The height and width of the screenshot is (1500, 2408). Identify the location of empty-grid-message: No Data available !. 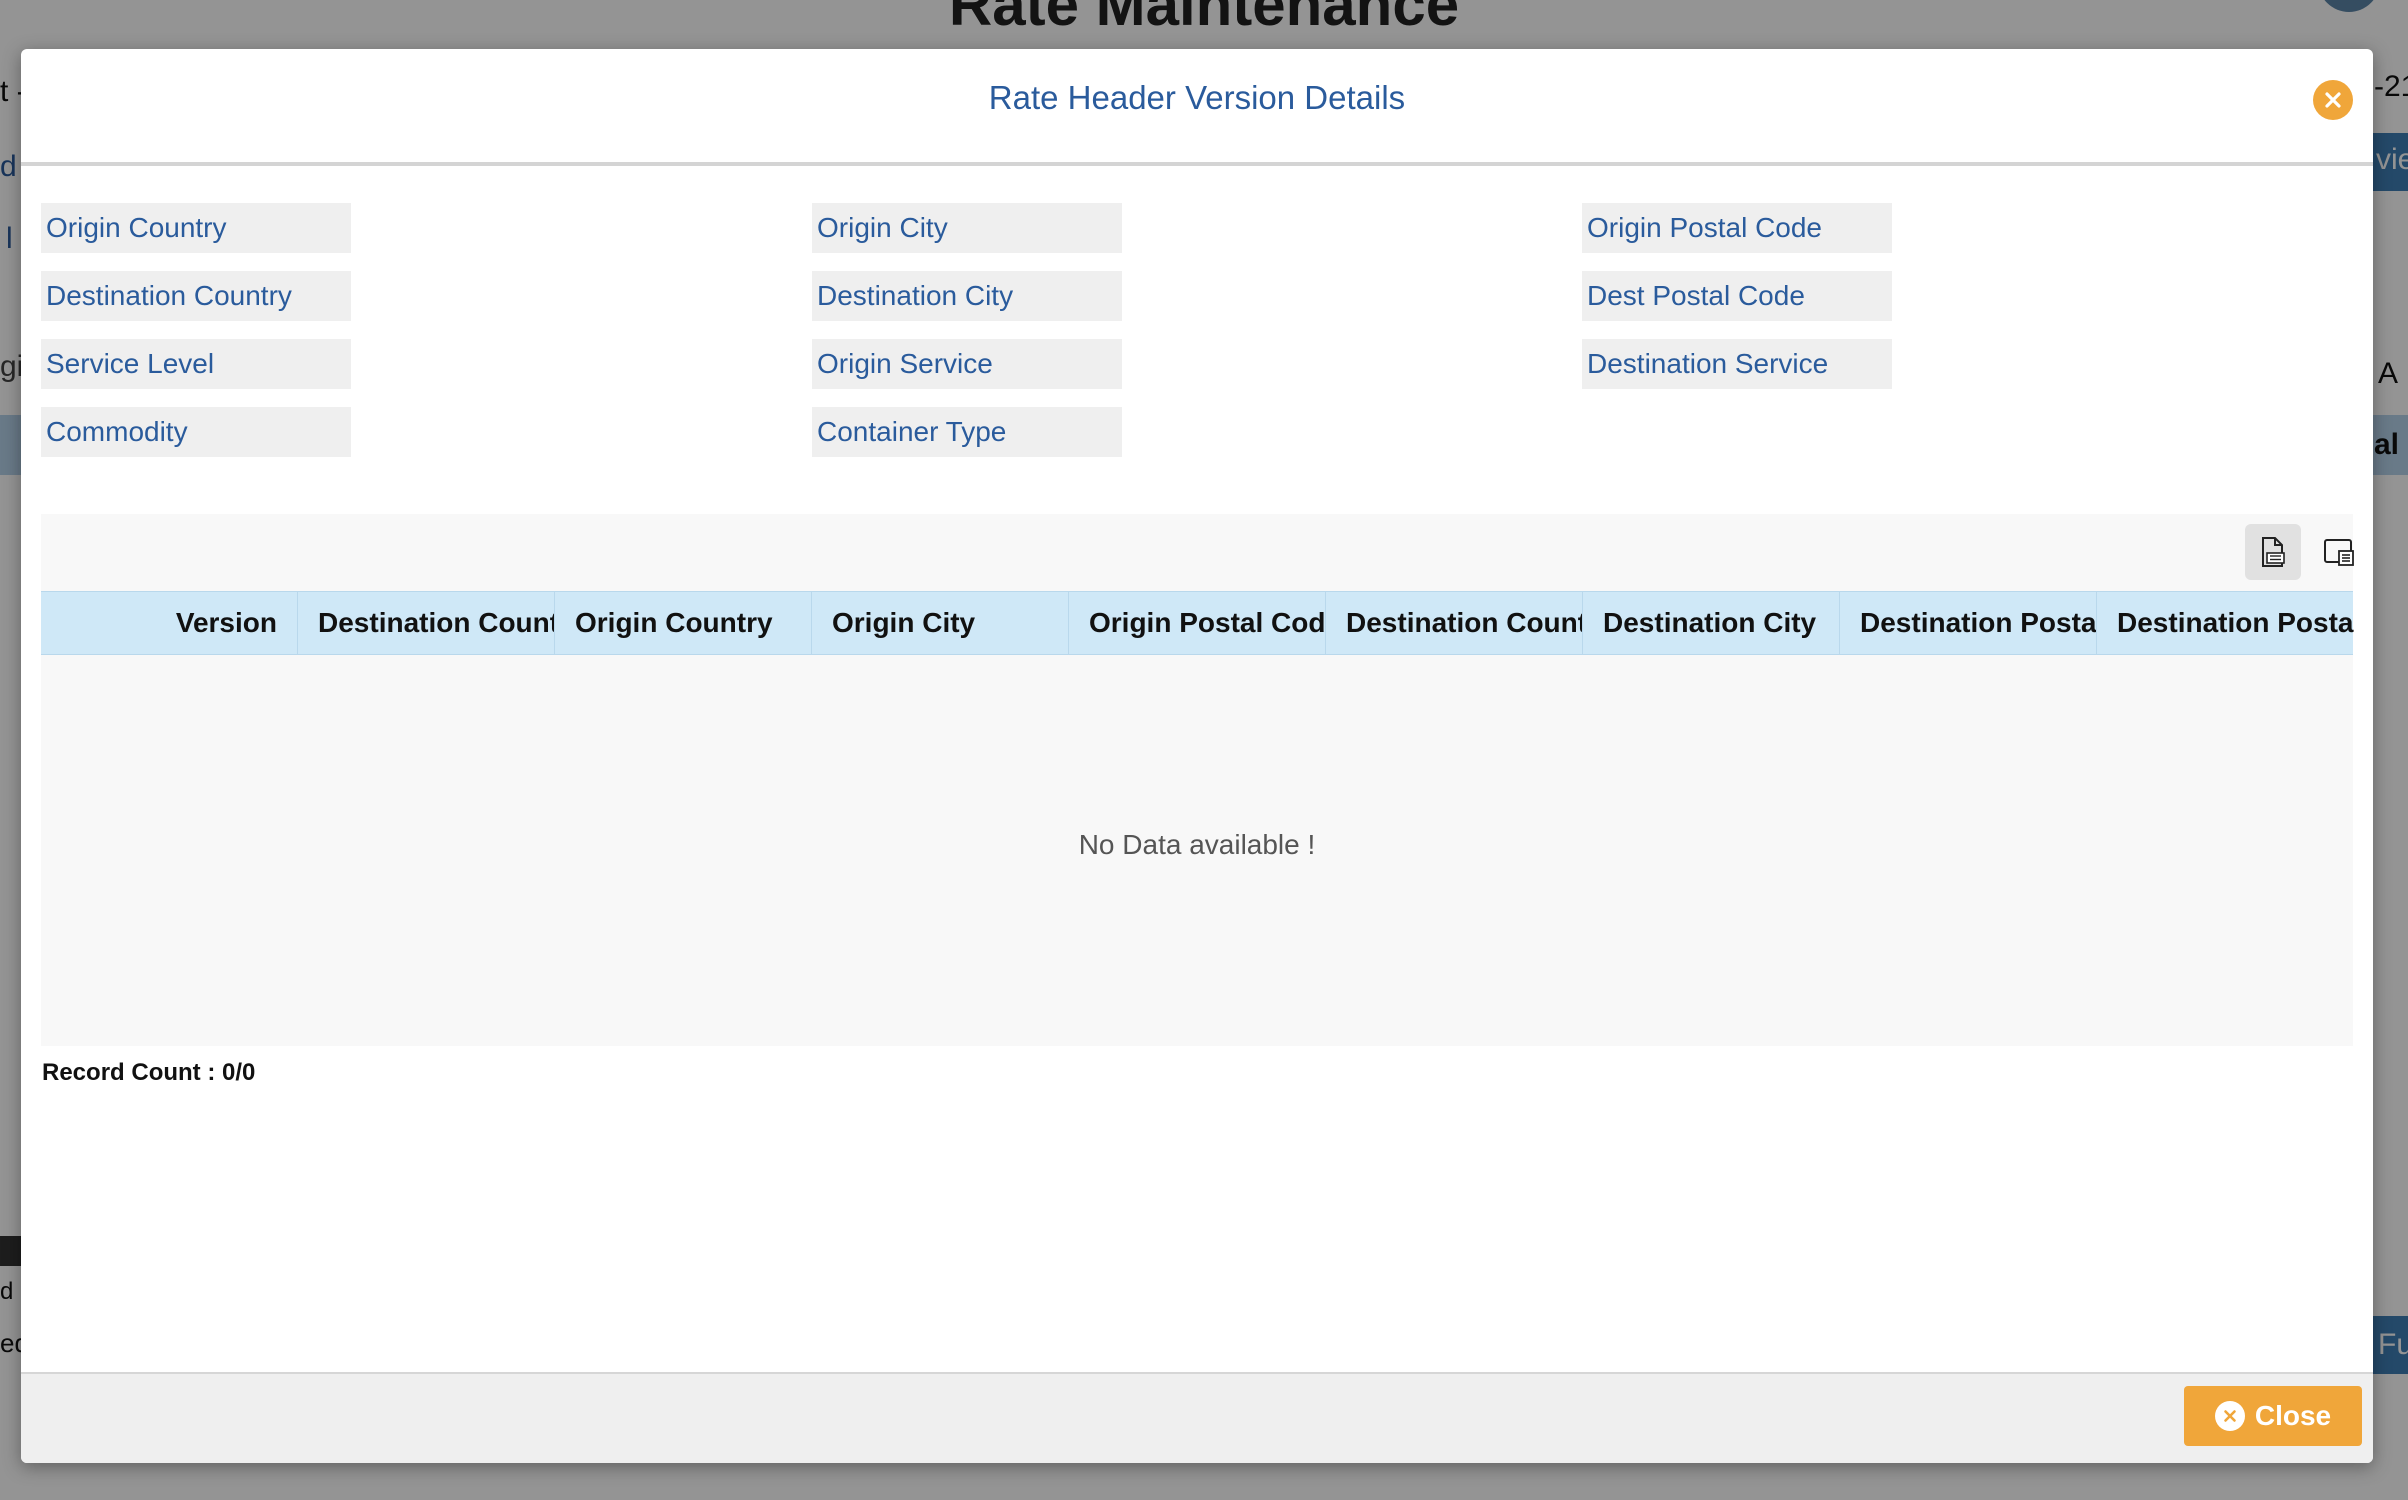
(1197, 844).